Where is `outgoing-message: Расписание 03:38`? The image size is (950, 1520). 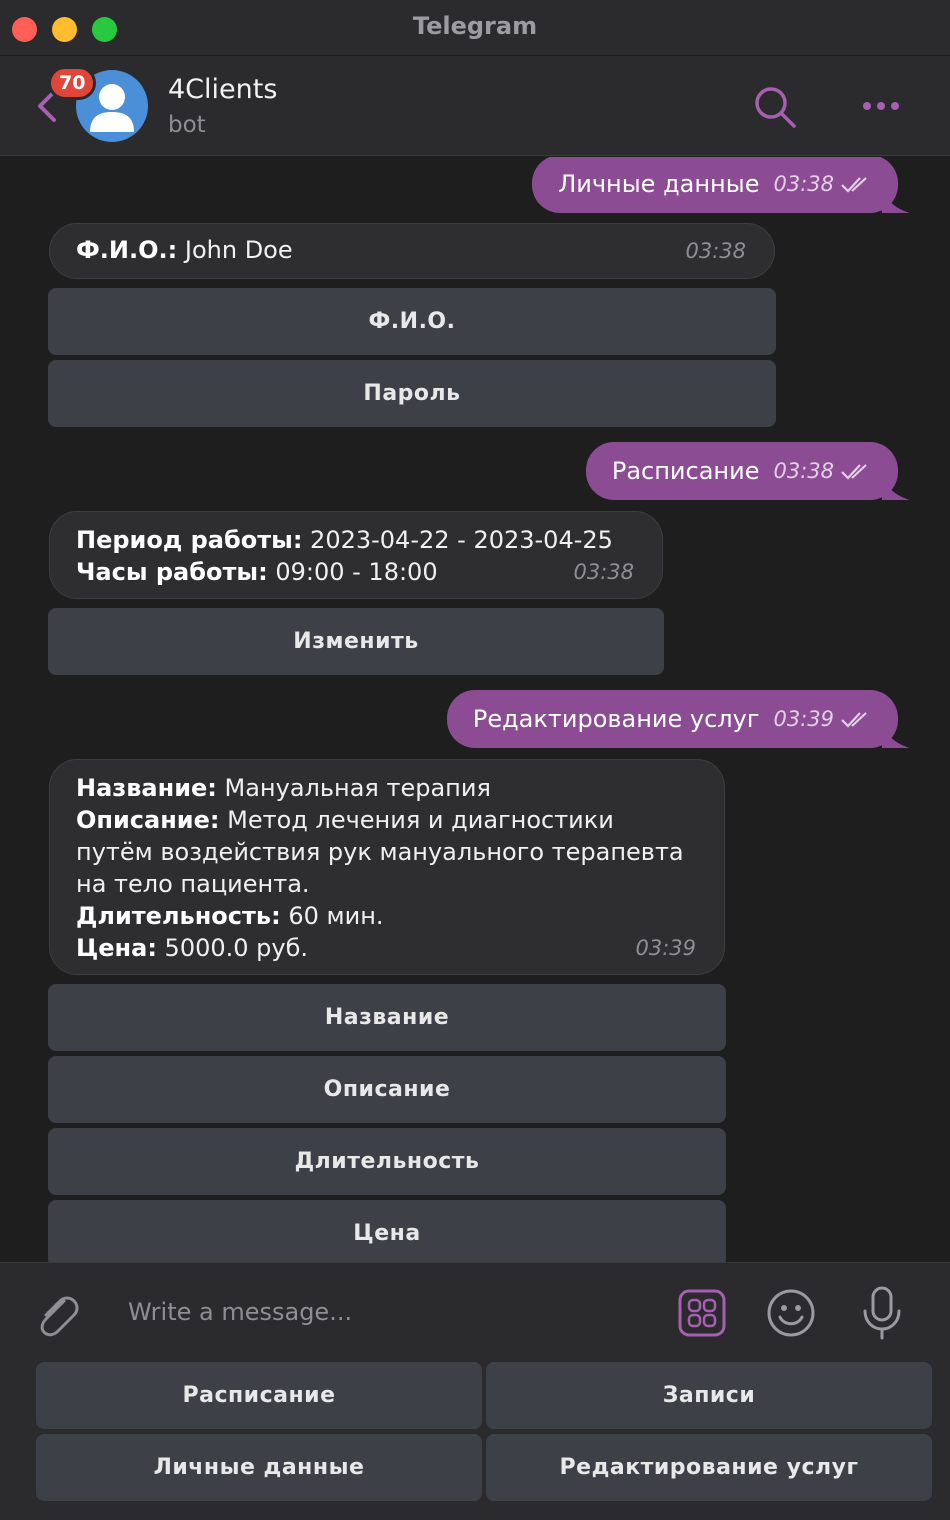
outgoing-message: Расписание 03:38 is located at coordinates (747, 471).